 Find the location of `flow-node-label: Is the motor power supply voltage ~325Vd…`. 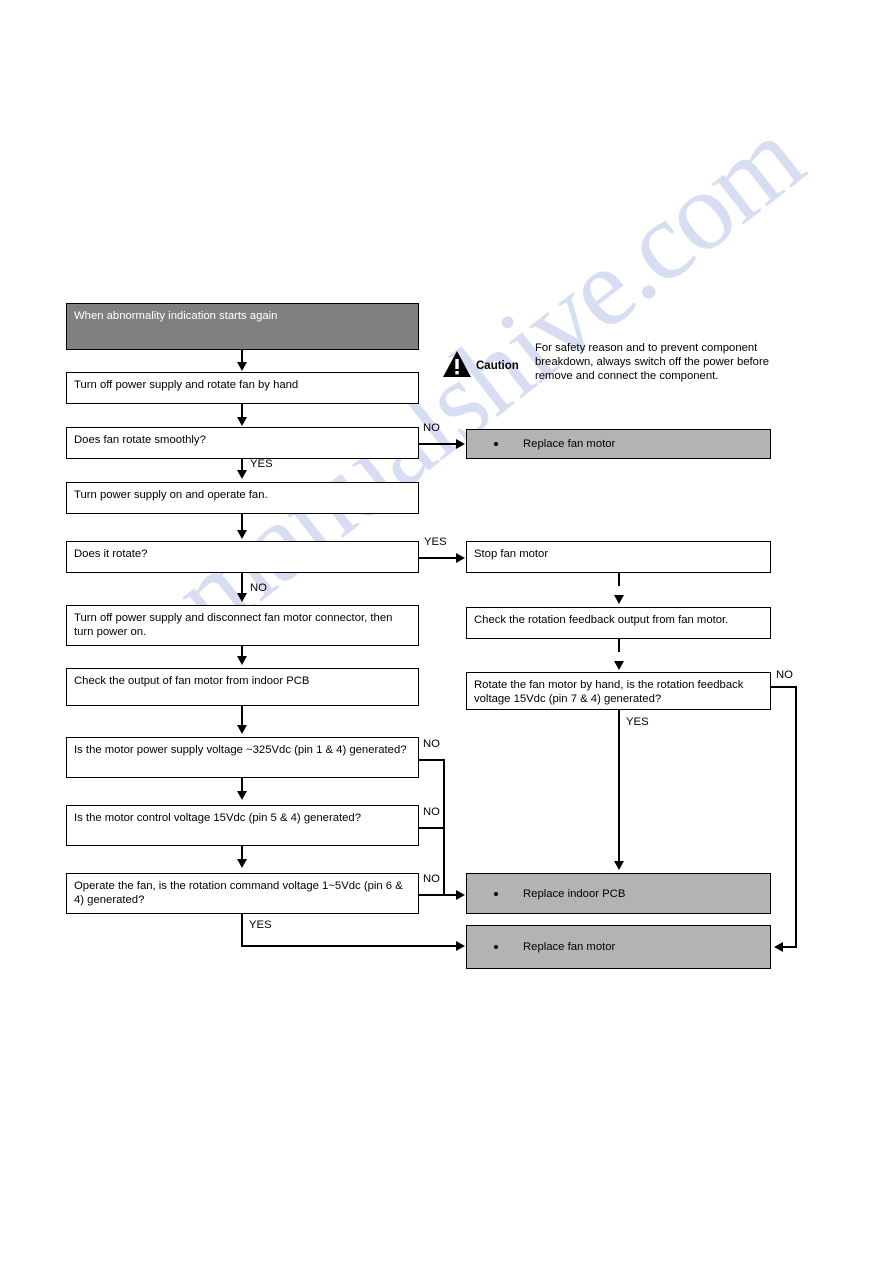

flow-node-label: Is the motor power supply voltage ~325Vd… is located at coordinates (240, 750).